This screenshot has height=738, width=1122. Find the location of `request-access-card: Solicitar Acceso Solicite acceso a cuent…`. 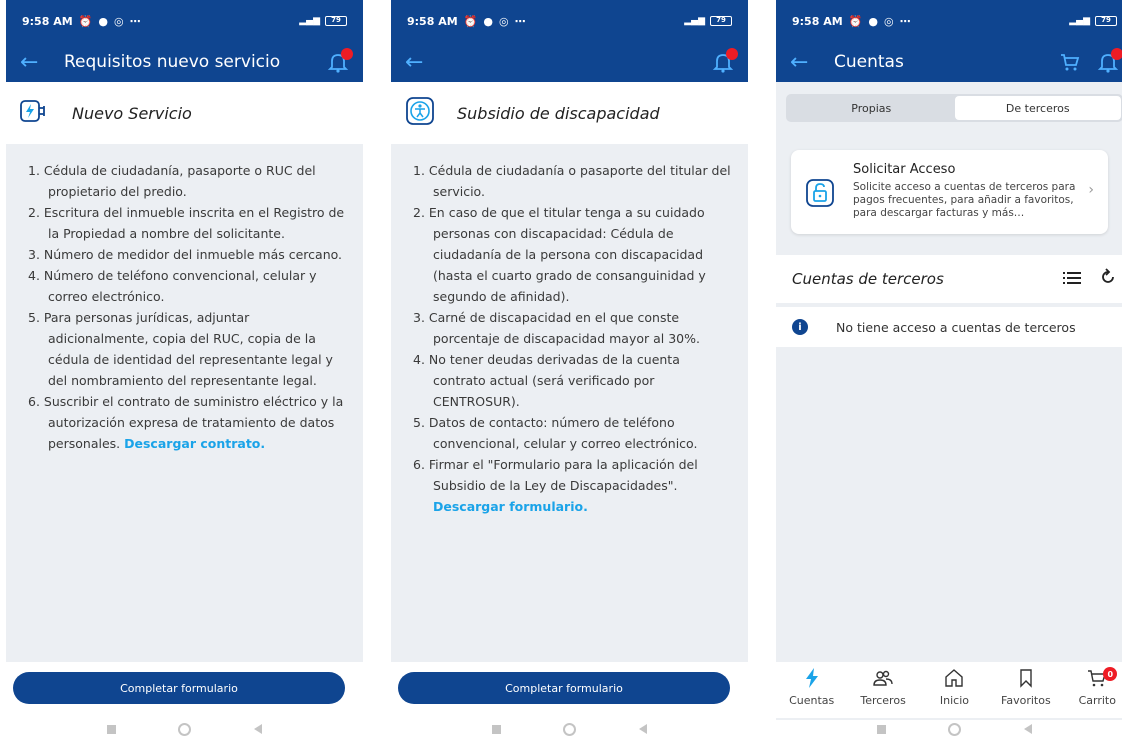

request-access-card: Solicitar Acceso Solicite acceso a cuent… is located at coordinates (949, 192).